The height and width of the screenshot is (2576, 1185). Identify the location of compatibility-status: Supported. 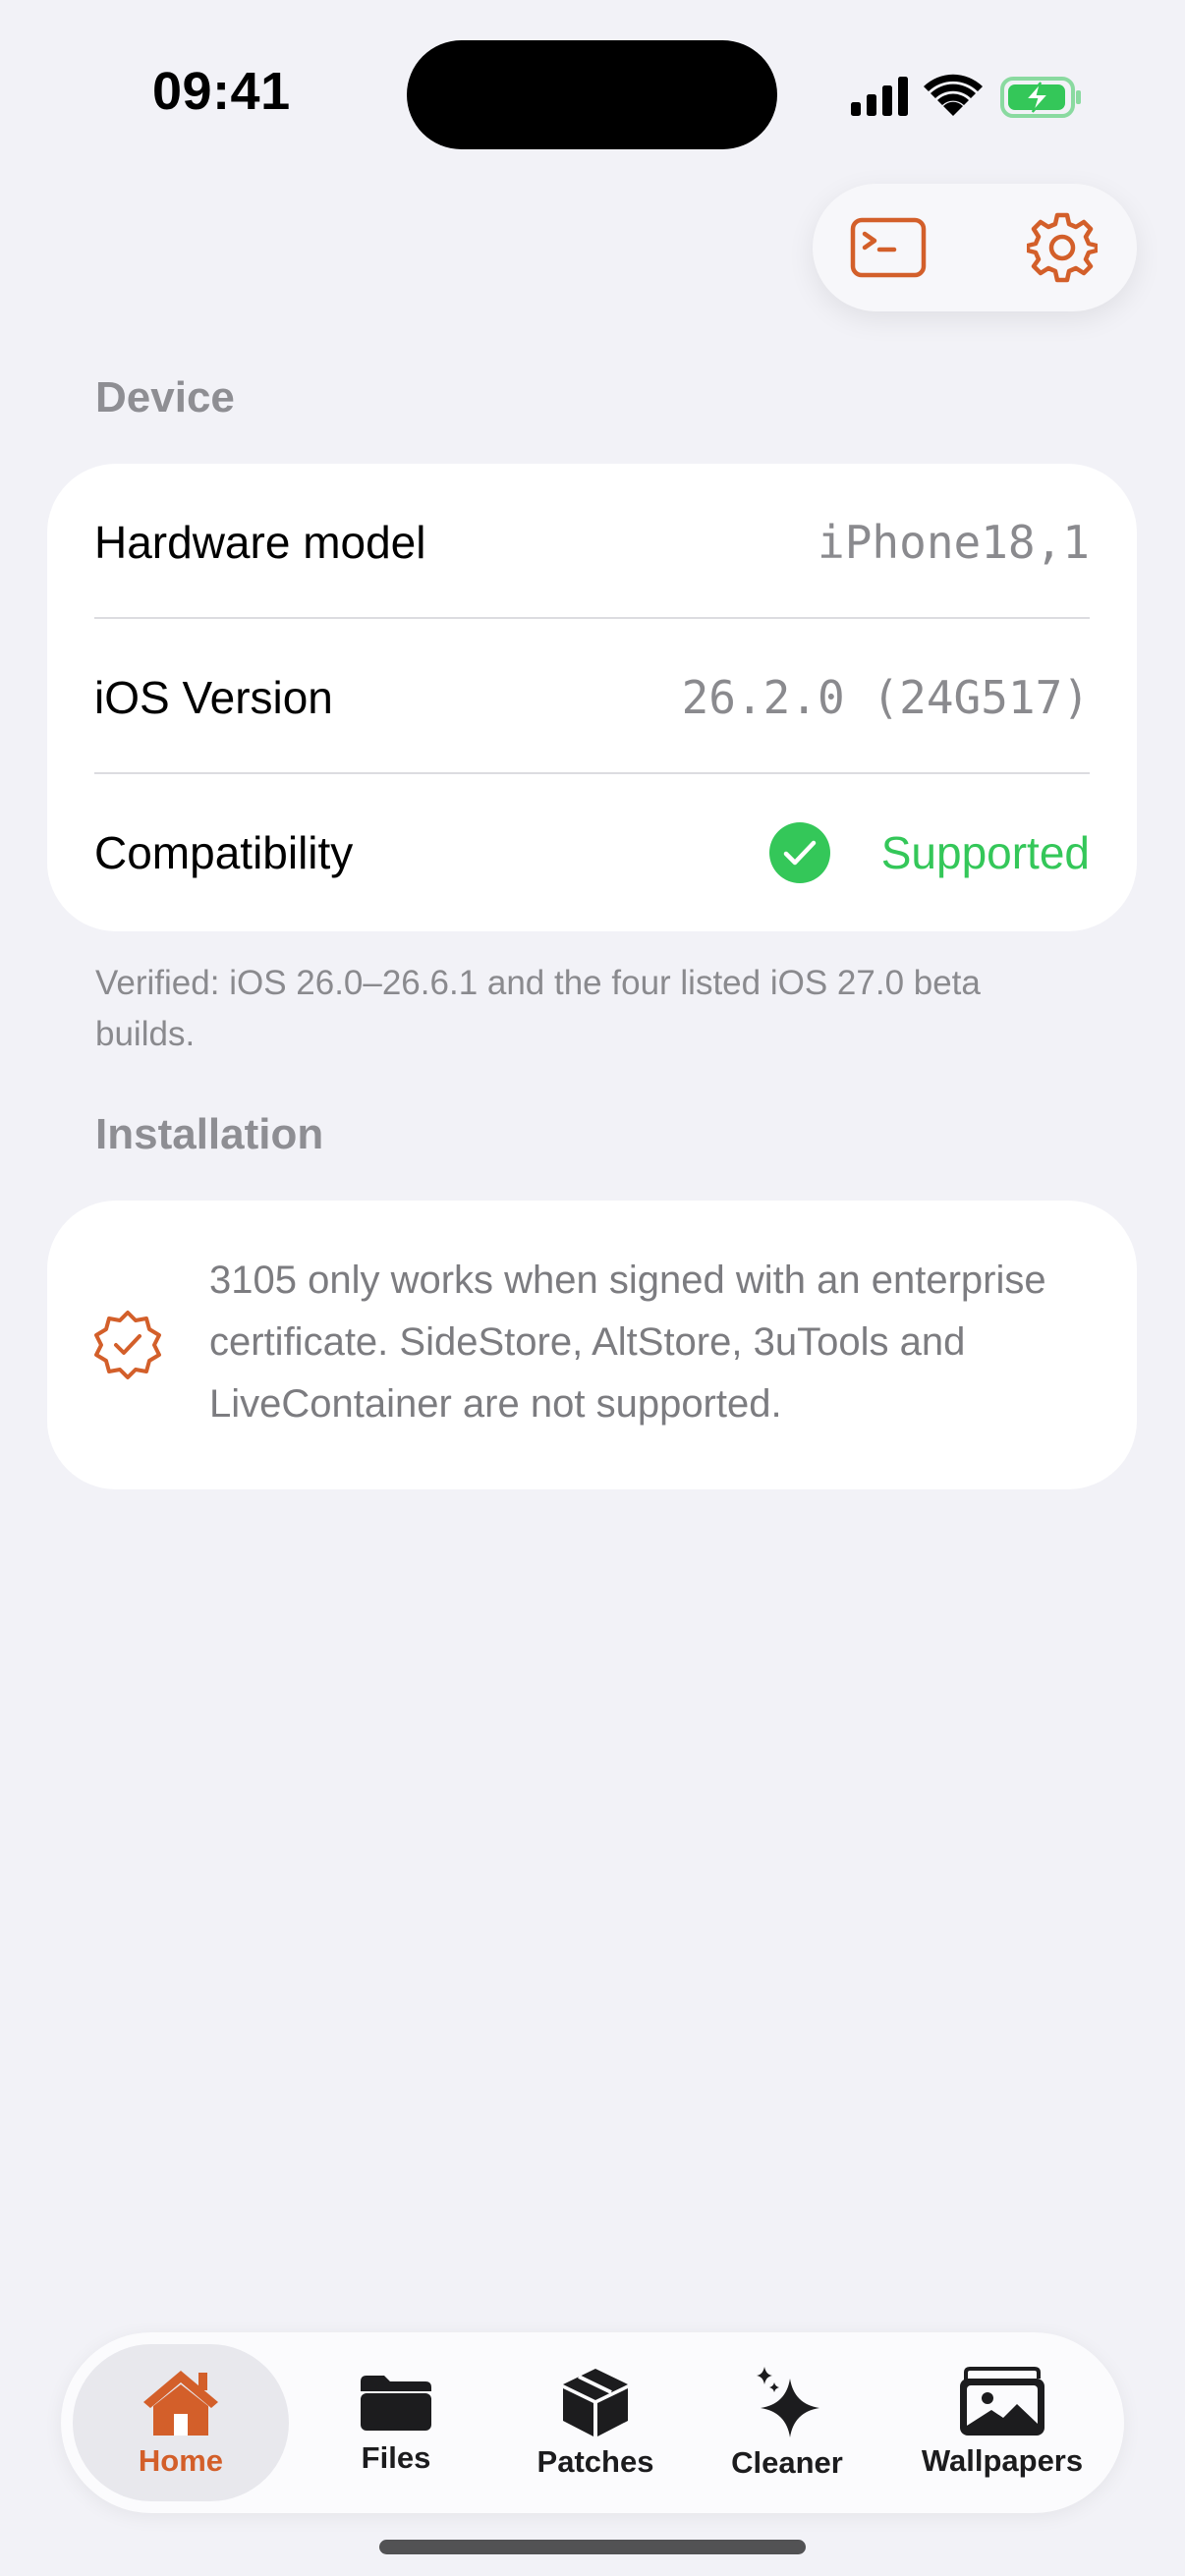
(929, 852).